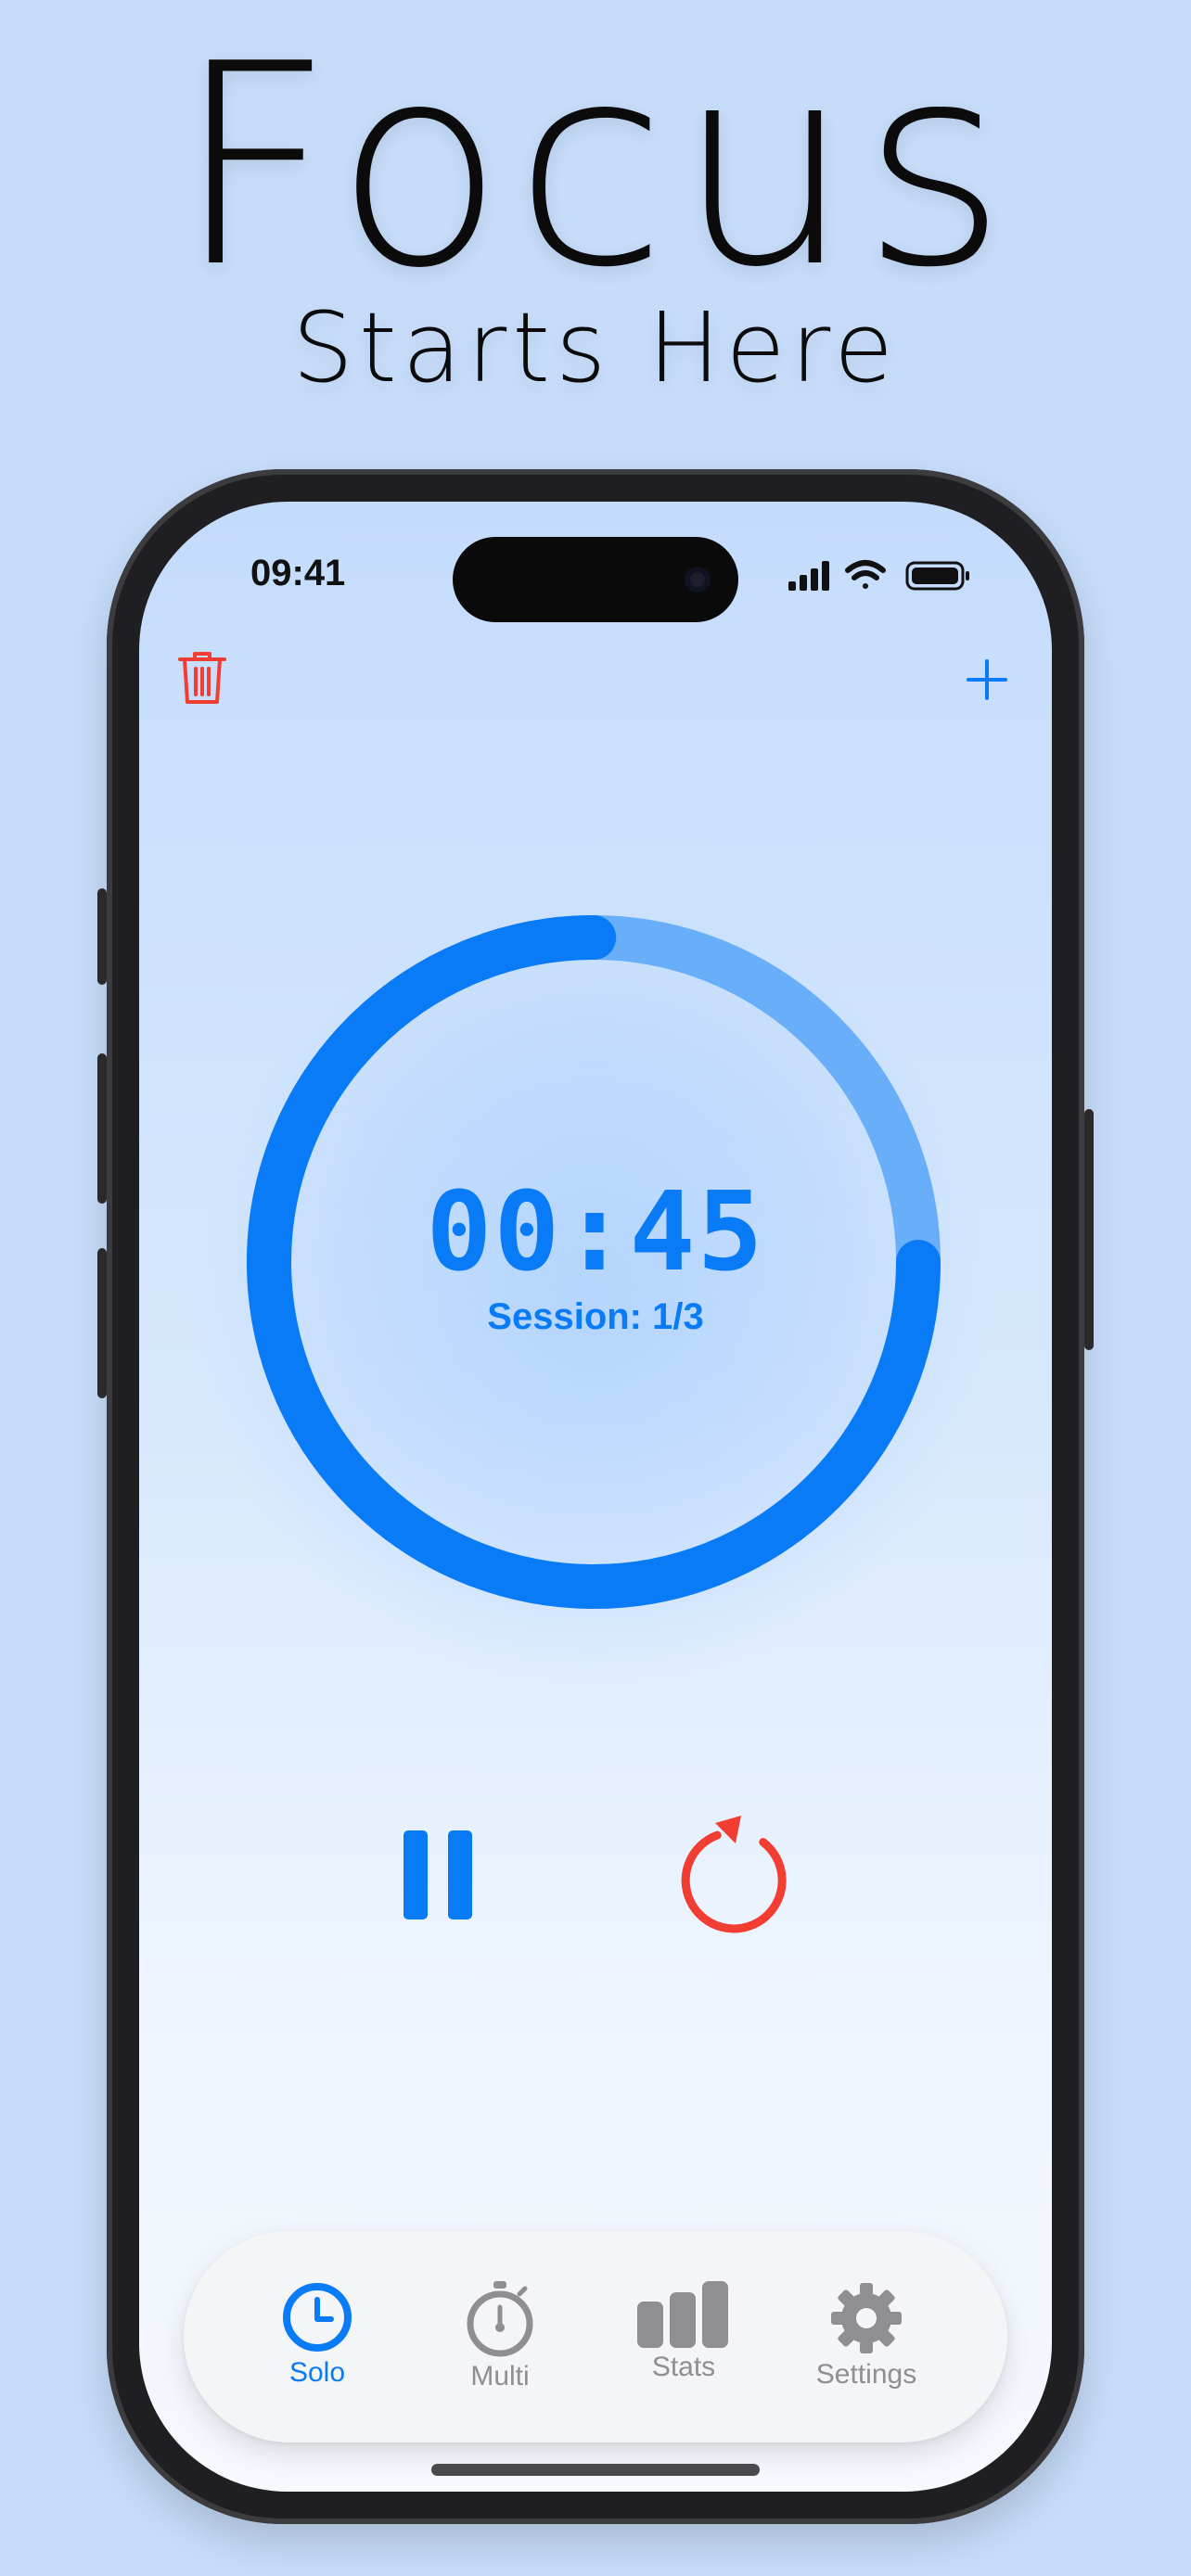  I want to click on tab-multi: Multi, so click(500, 2337).